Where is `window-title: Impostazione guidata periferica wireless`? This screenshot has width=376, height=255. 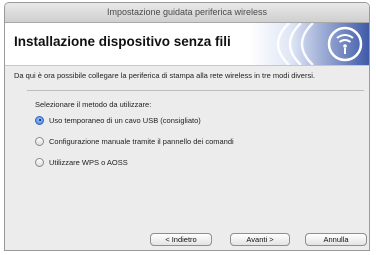
window-title: Impostazione guidata periferica wireless is located at coordinates (187, 12).